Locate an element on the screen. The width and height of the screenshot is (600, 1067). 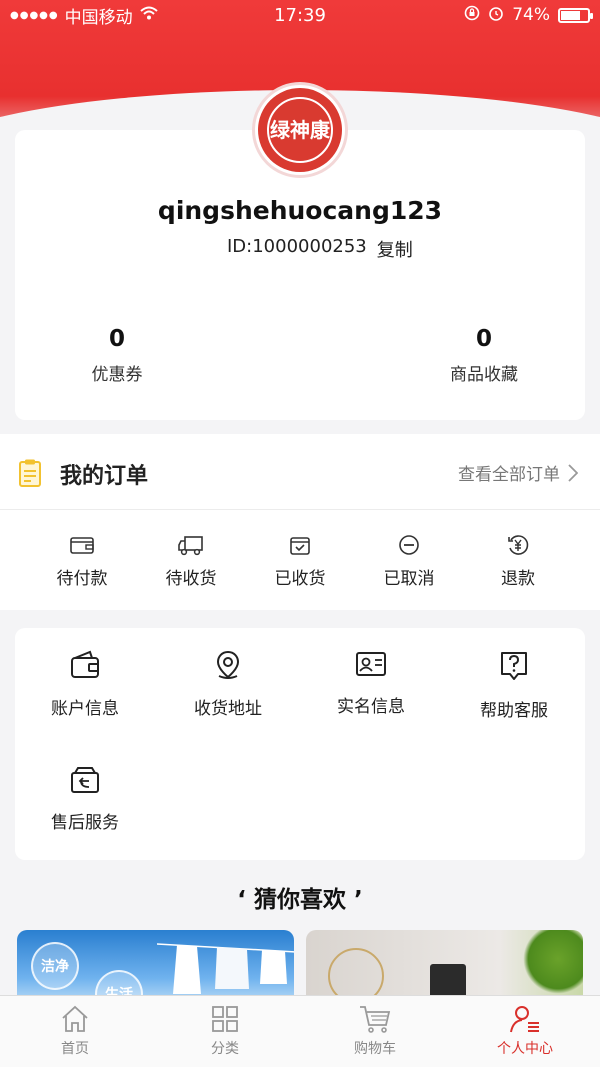
battery-percent: 74% is located at coordinates (531, 15).